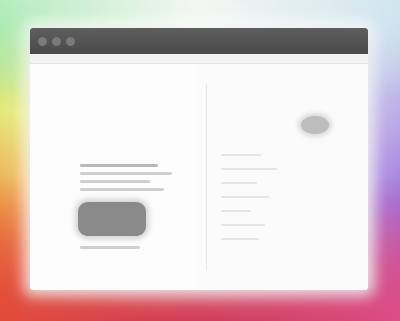 This screenshot has height=321, width=400. What do you see at coordinates (42, 41) in the screenshot?
I see `close-icon` at bounding box center [42, 41].